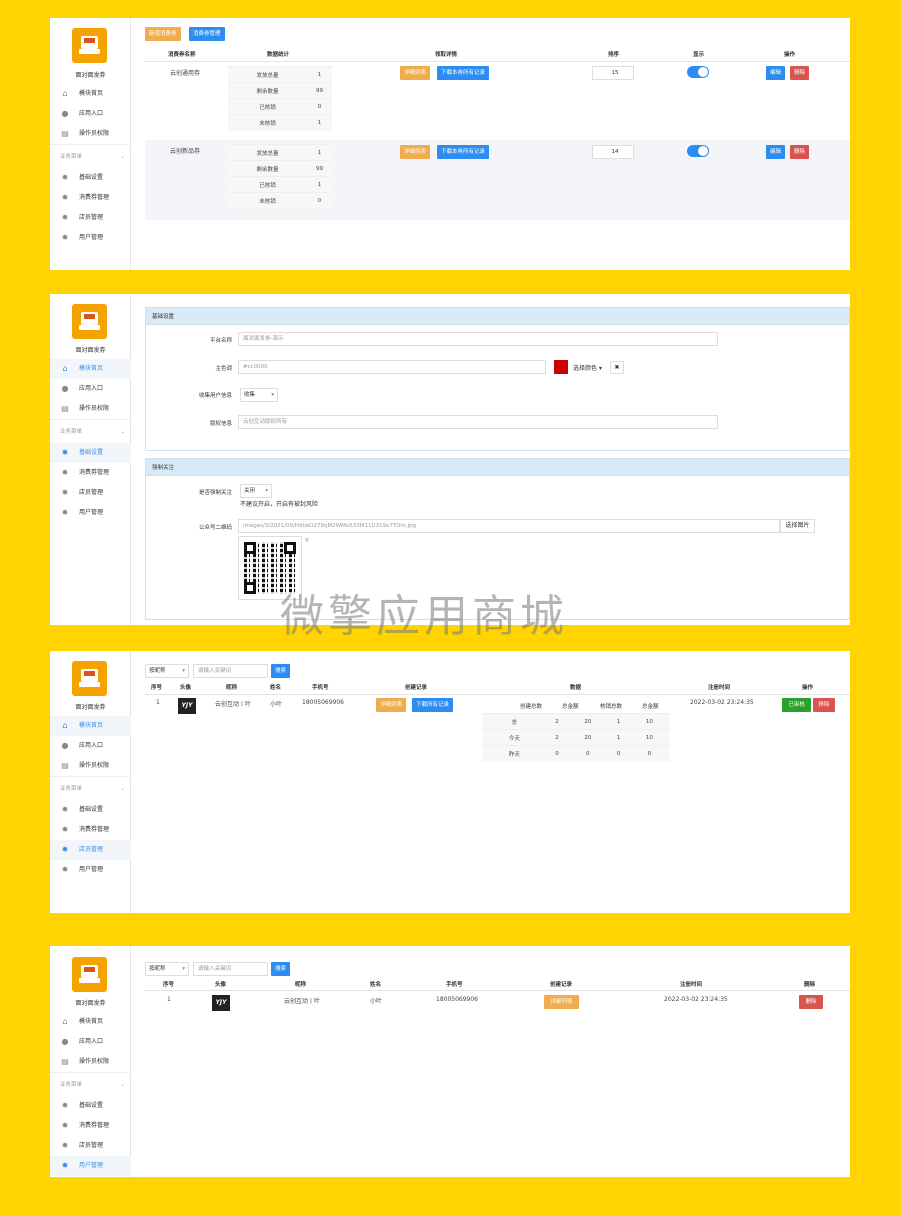 Image resolution: width=901 pixels, height=1216 pixels. Describe the element at coordinates (576, 688) in the screenshot. I see `col-data: 数据` at that location.